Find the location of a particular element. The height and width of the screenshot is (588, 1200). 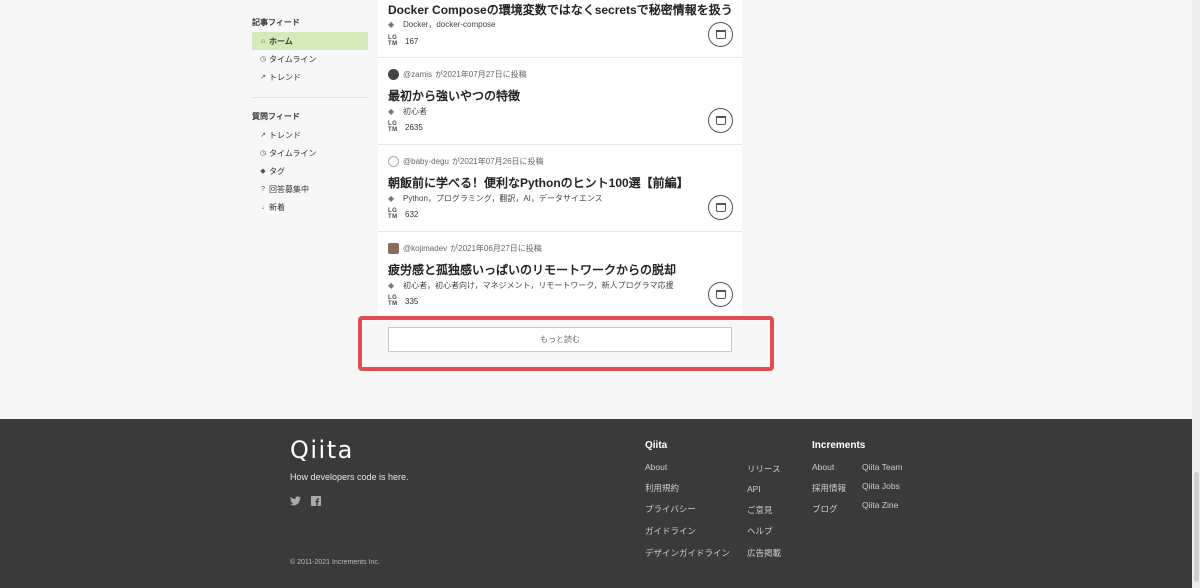

sidebar-item-label: トレンド is located at coordinates (285, 135).